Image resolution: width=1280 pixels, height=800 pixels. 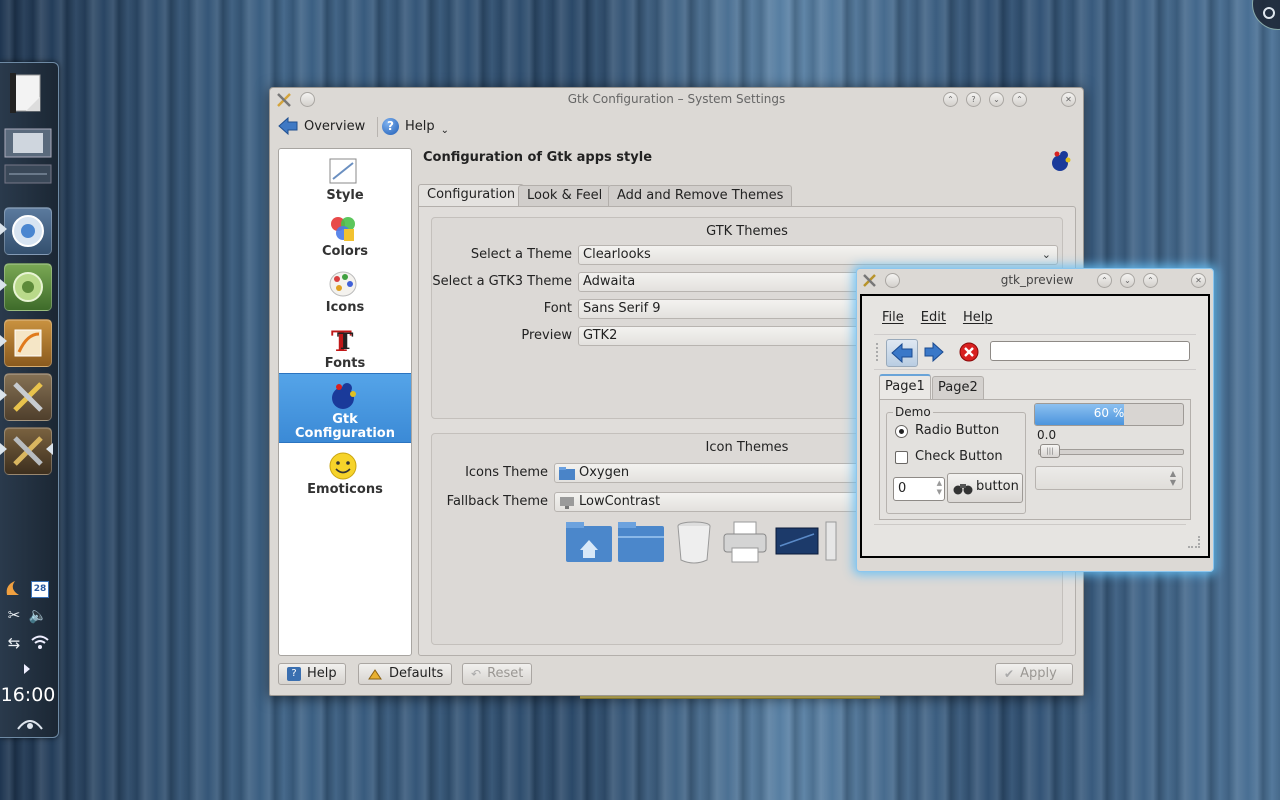 I want to click on theme-label: Select a Theme, so click(x=521, y=254).